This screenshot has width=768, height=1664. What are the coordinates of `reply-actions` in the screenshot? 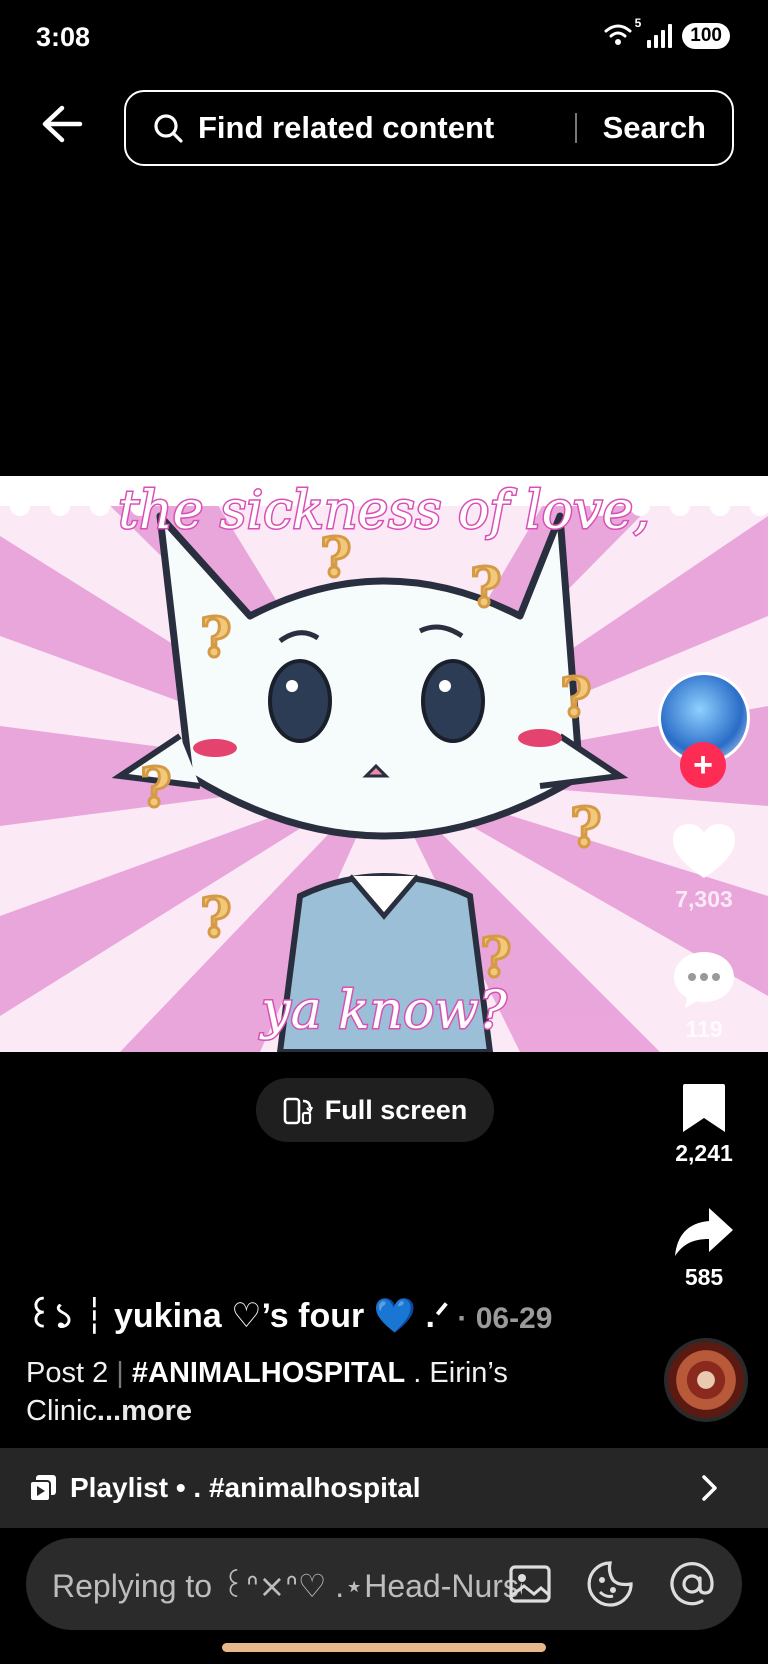 It's located at (612, 1584).